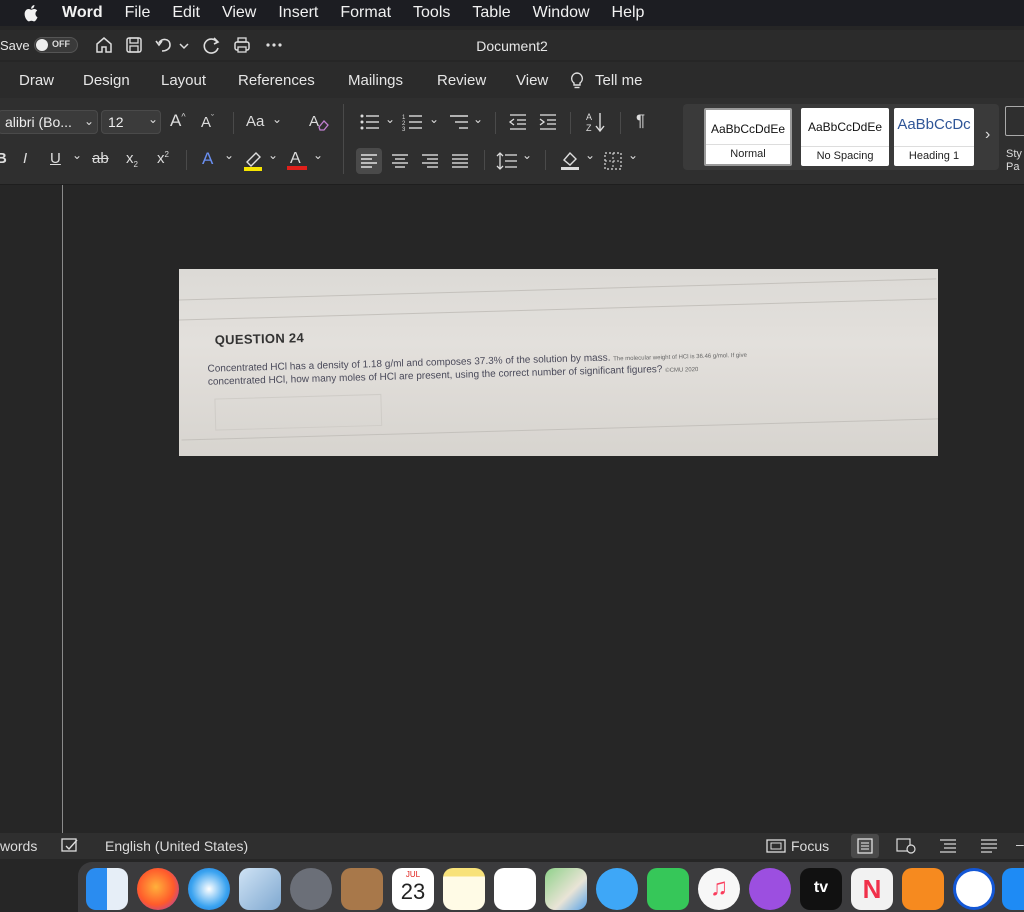  Describe the element at coordinates (460, 161) in the screenshot. I see `justify-icon` at that location.